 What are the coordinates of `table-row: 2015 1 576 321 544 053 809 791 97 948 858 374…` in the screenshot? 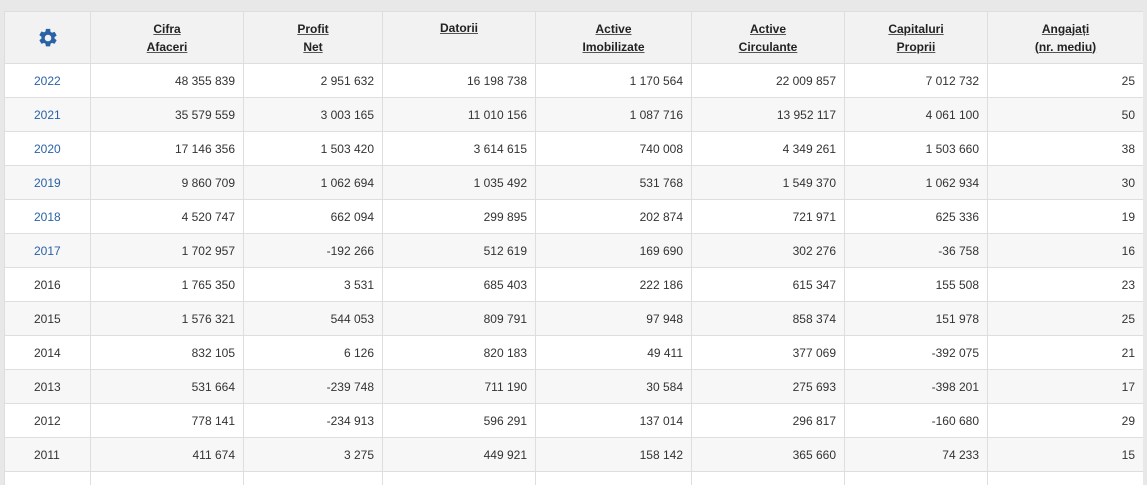 It's located at (573, 318).